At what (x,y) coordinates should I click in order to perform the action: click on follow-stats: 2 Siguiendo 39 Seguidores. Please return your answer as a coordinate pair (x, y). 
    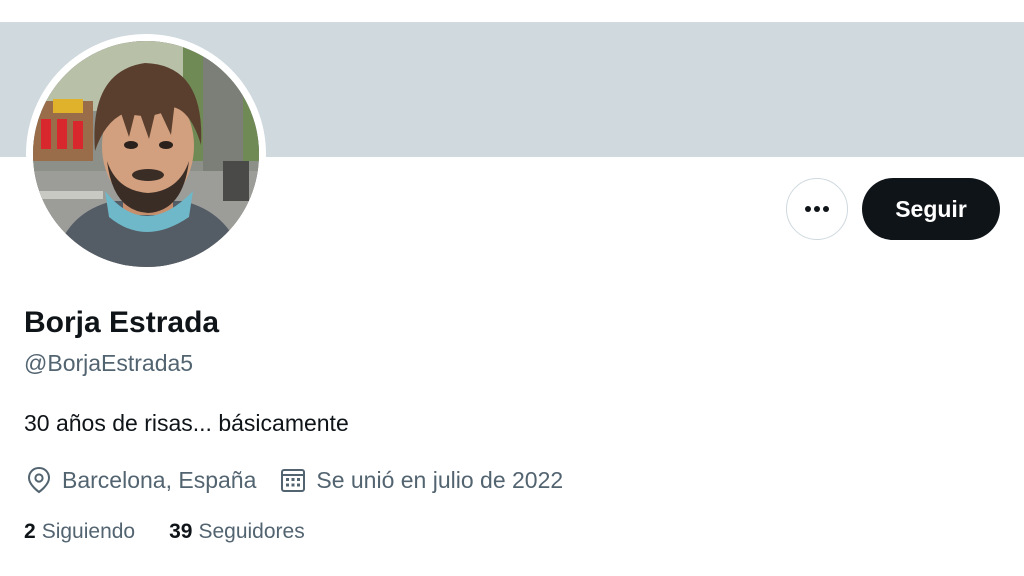
    Looking at the image, I should click on (164, 532).